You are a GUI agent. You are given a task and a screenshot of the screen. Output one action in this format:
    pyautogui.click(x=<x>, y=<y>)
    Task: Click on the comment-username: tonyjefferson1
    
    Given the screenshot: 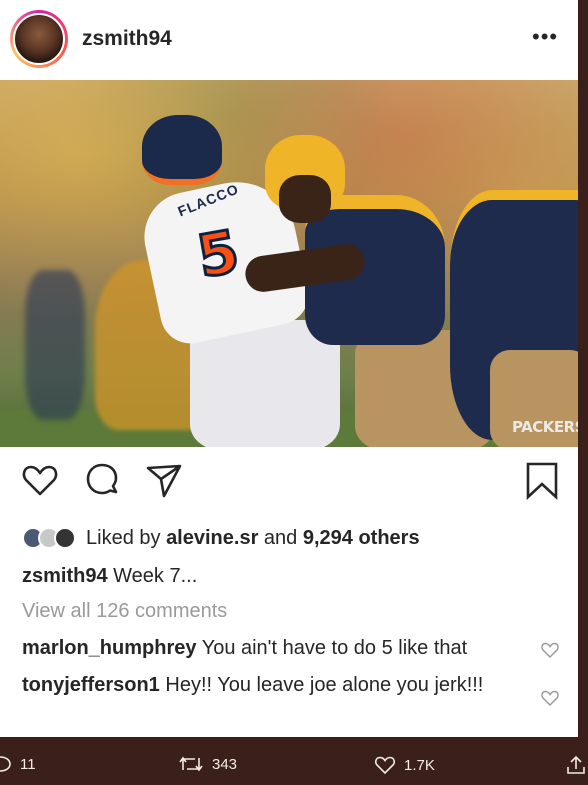 What is the action you would take?
    pyautogui.click(x=91, y=685)
    